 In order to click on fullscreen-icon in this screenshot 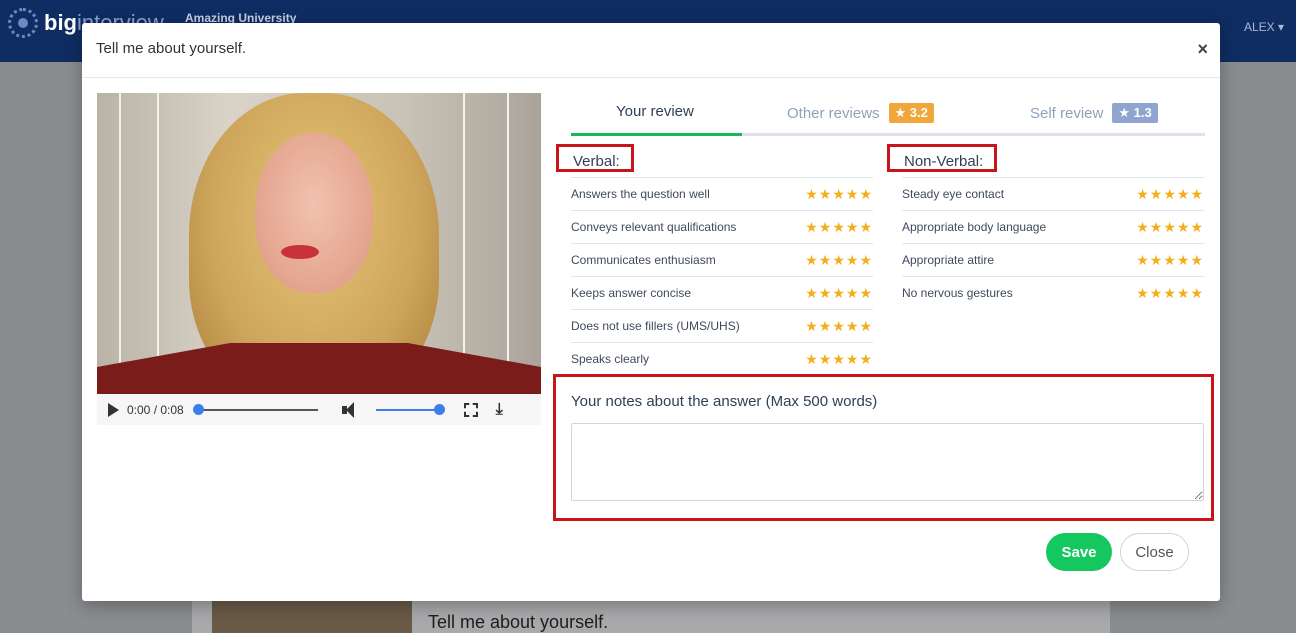, I will do `click(470, 409)`.